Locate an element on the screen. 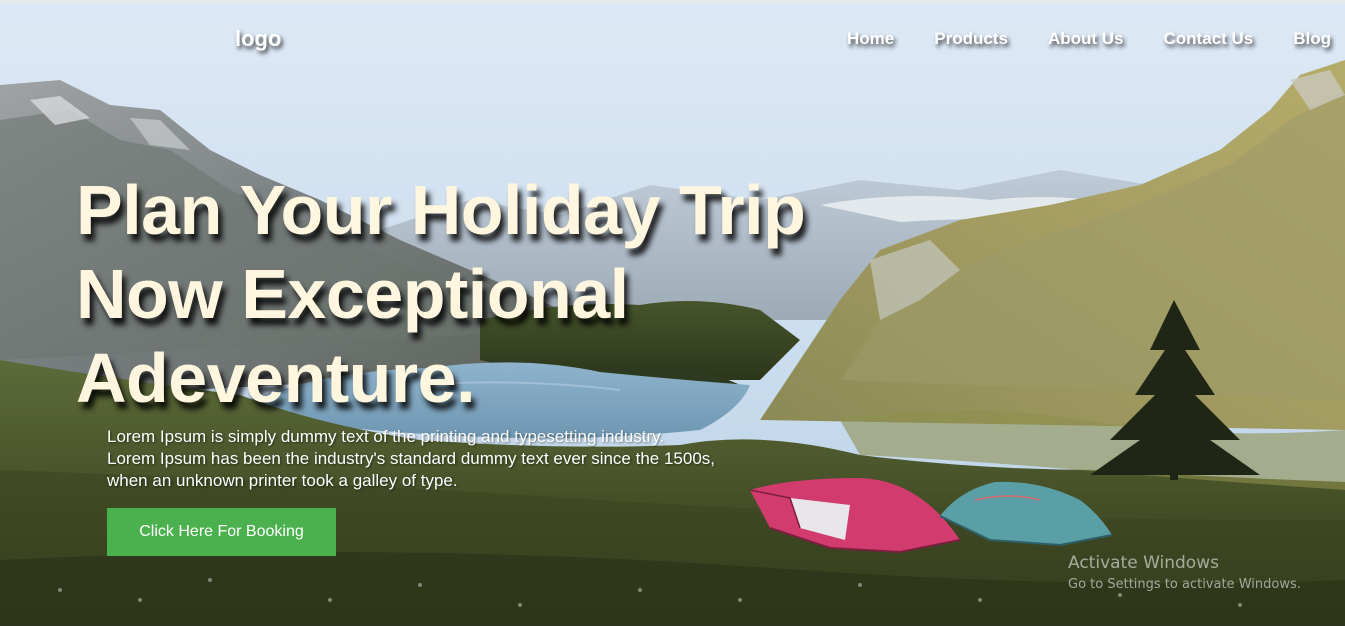  nav-link-contact-us: Contact Us is located at coordinates (1208, 38).